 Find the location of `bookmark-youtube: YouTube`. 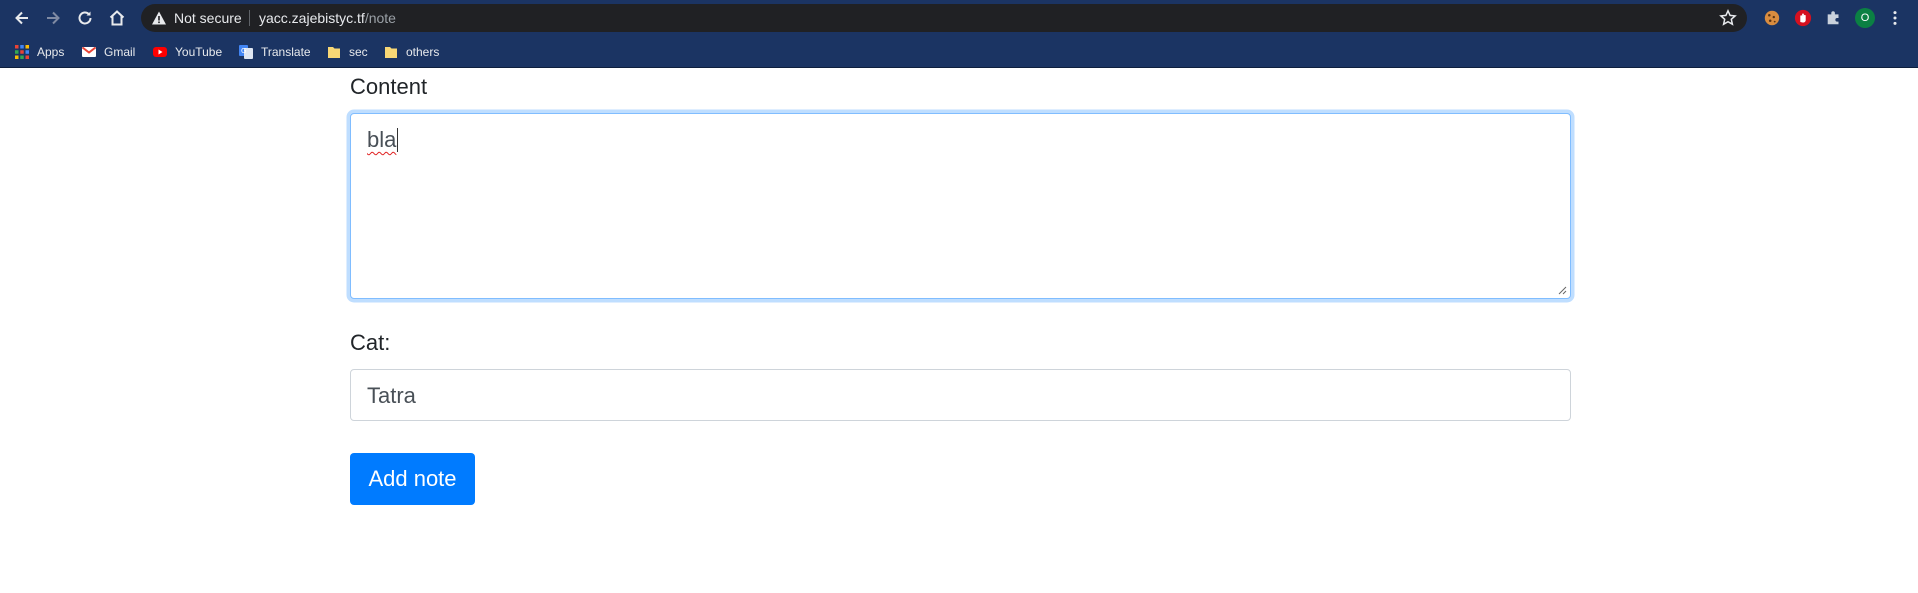

bookmark-youtube: YouTube is located at coordinates (187, 52).